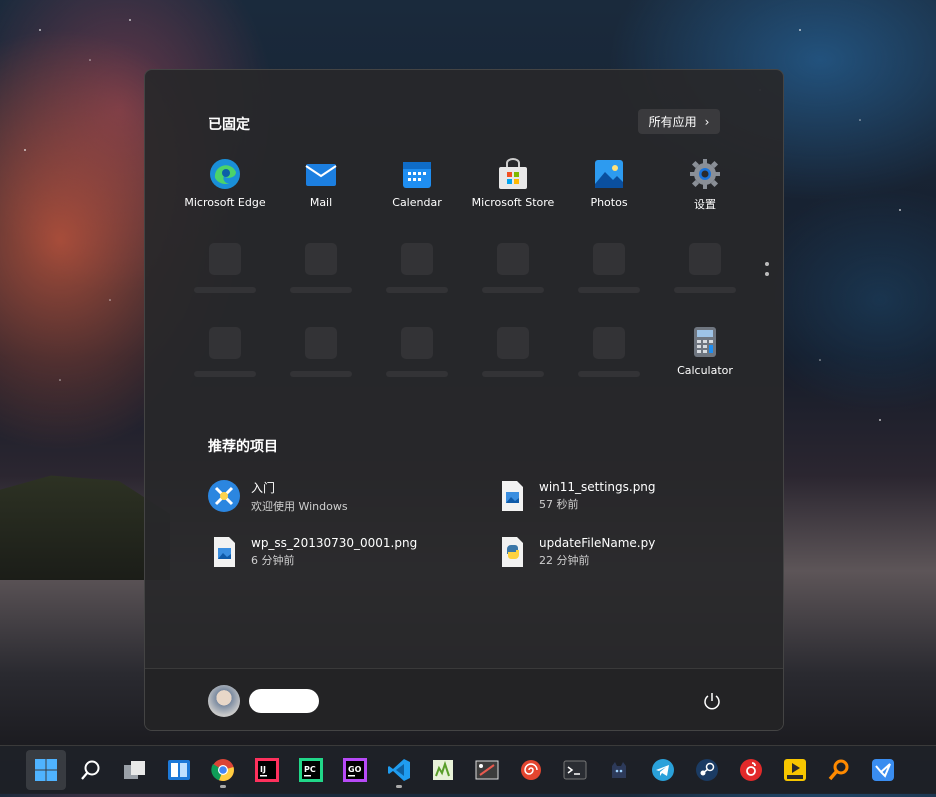 The image size is (936, 797). What do you see at coordinates (705, 193) in the screenshot?
I see `pinned-app-settings: 设置` at bounding box center [705, 193].